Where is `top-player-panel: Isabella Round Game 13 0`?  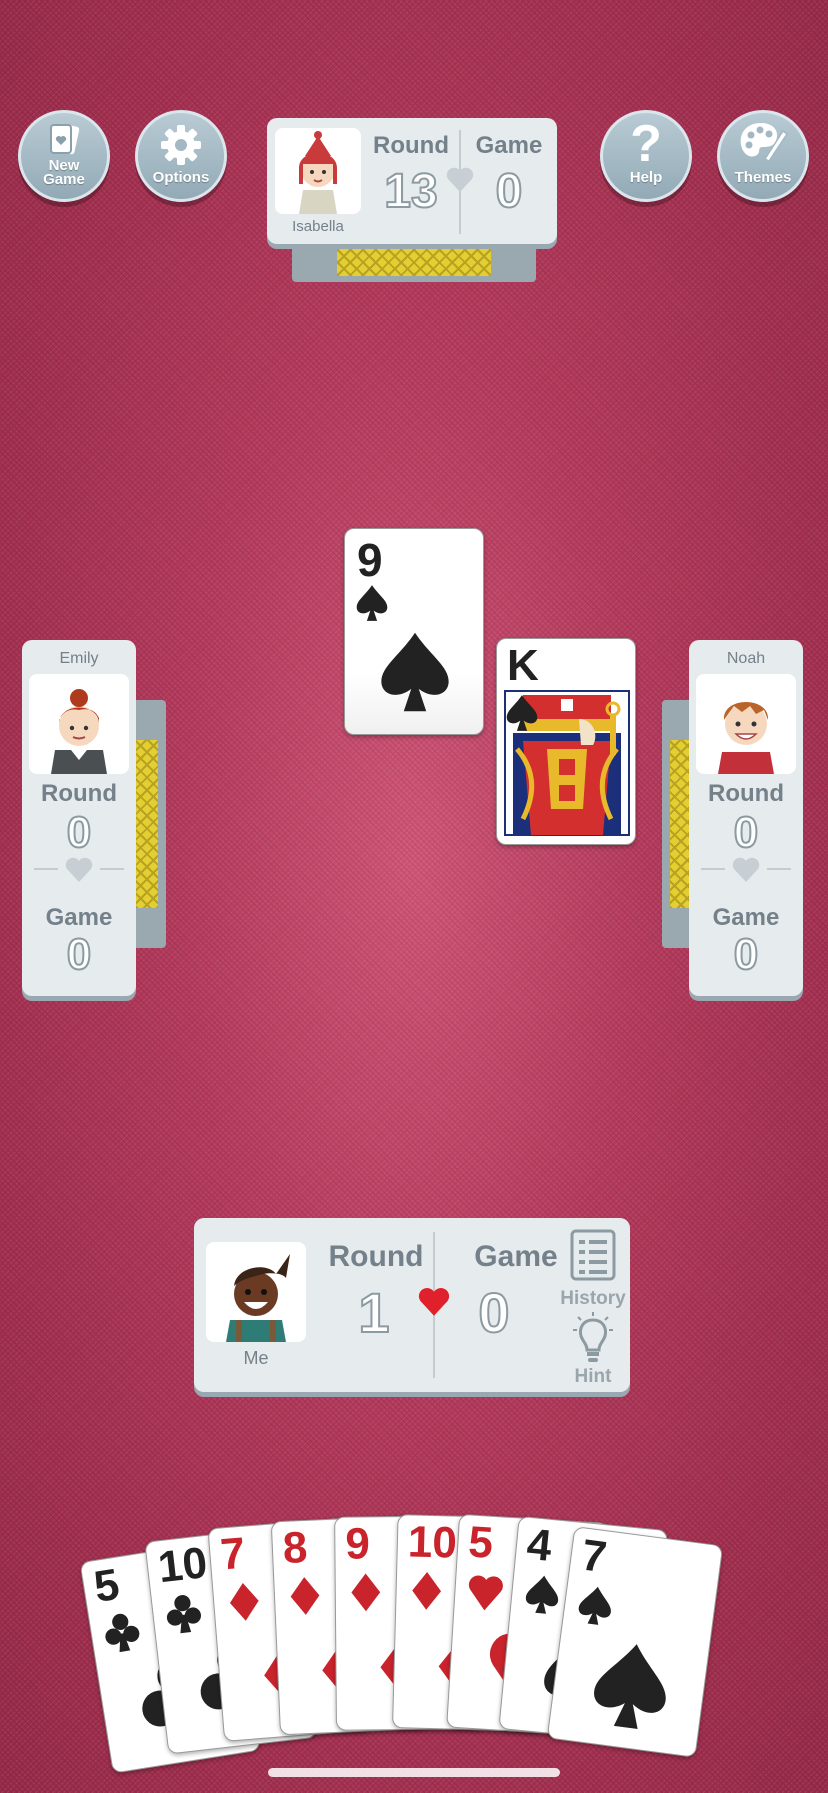 top-player-panel: Isabella Round Game 13 0 is located at coordinates (412, 181).